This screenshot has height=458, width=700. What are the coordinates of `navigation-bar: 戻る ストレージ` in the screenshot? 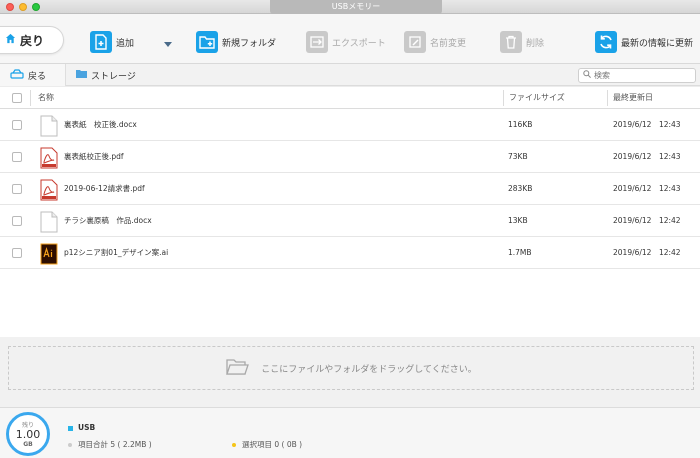 It's located at (350, 75).